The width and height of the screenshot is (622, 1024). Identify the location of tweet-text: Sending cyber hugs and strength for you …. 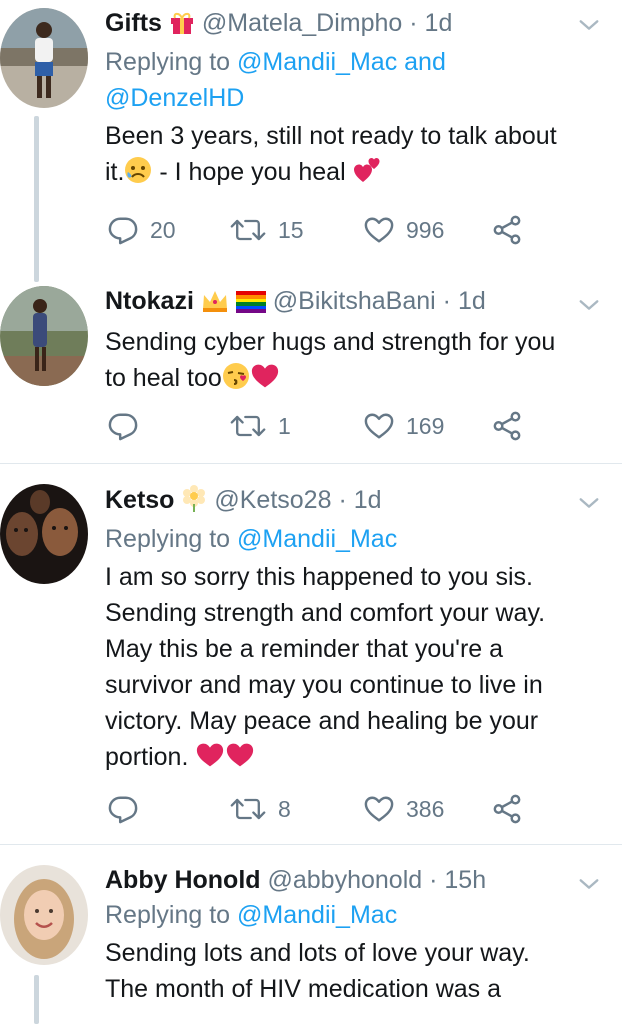
(350, 362).